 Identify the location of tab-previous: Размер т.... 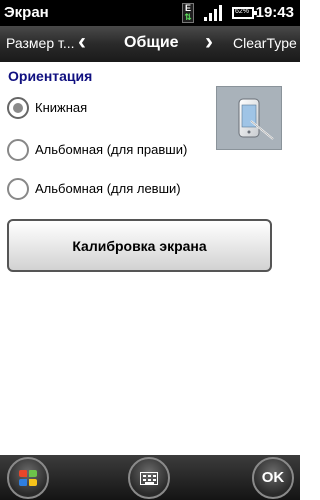
(40, 43).